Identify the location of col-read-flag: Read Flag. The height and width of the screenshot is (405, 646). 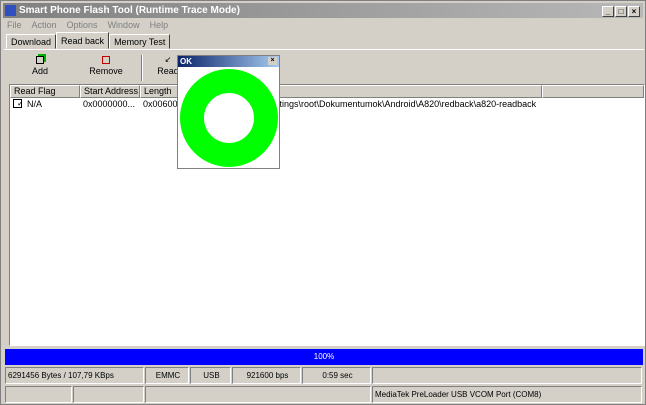
(45, 91).